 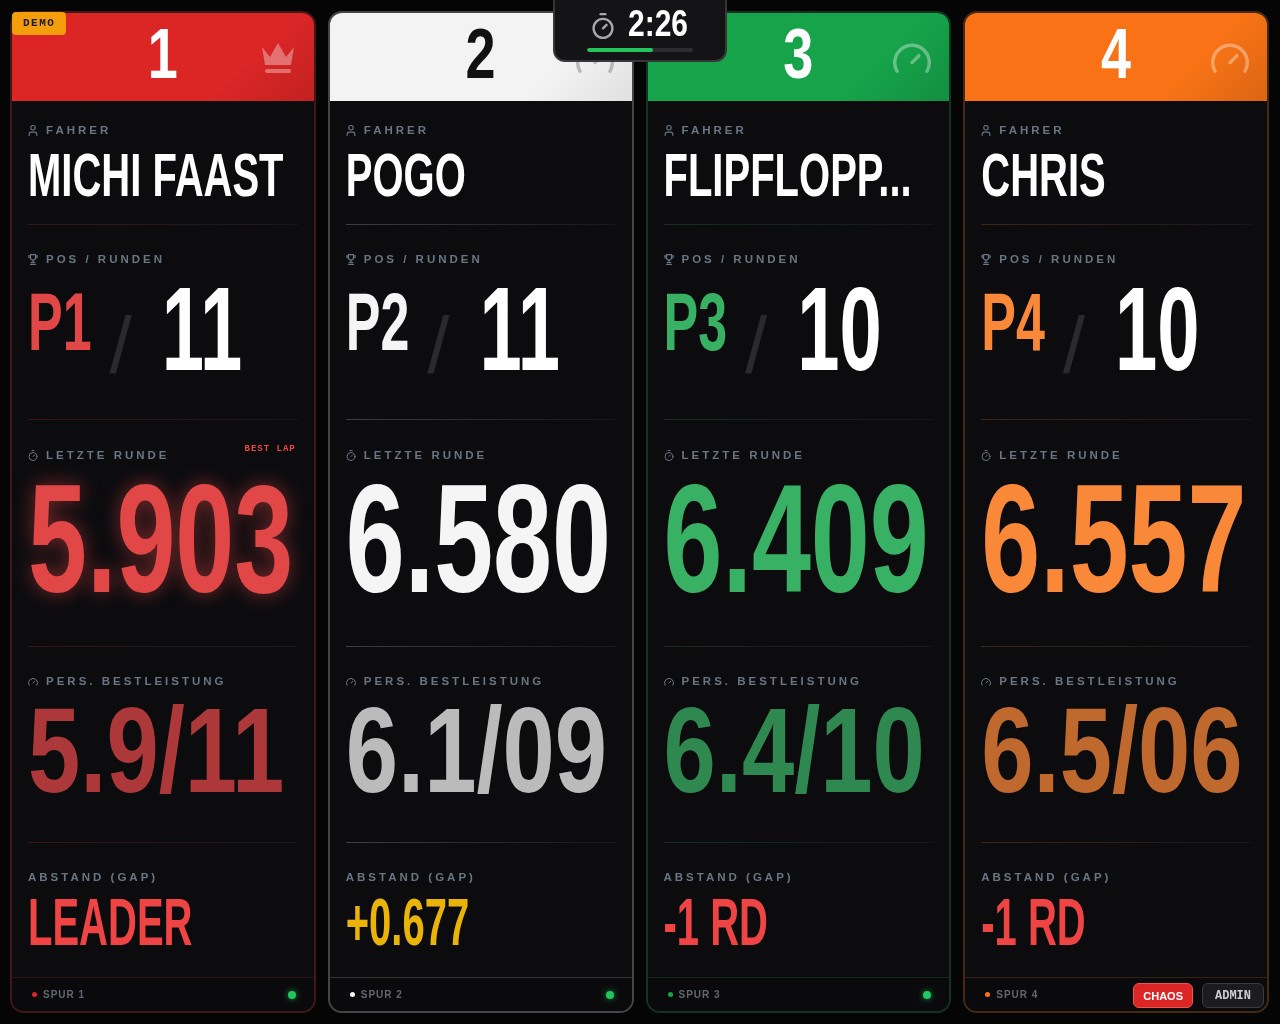 What do you see at coordinates (270, 449) in the screenshot?
I see `best-lap-label: BEST LAP` at bounding box center [270, 449].